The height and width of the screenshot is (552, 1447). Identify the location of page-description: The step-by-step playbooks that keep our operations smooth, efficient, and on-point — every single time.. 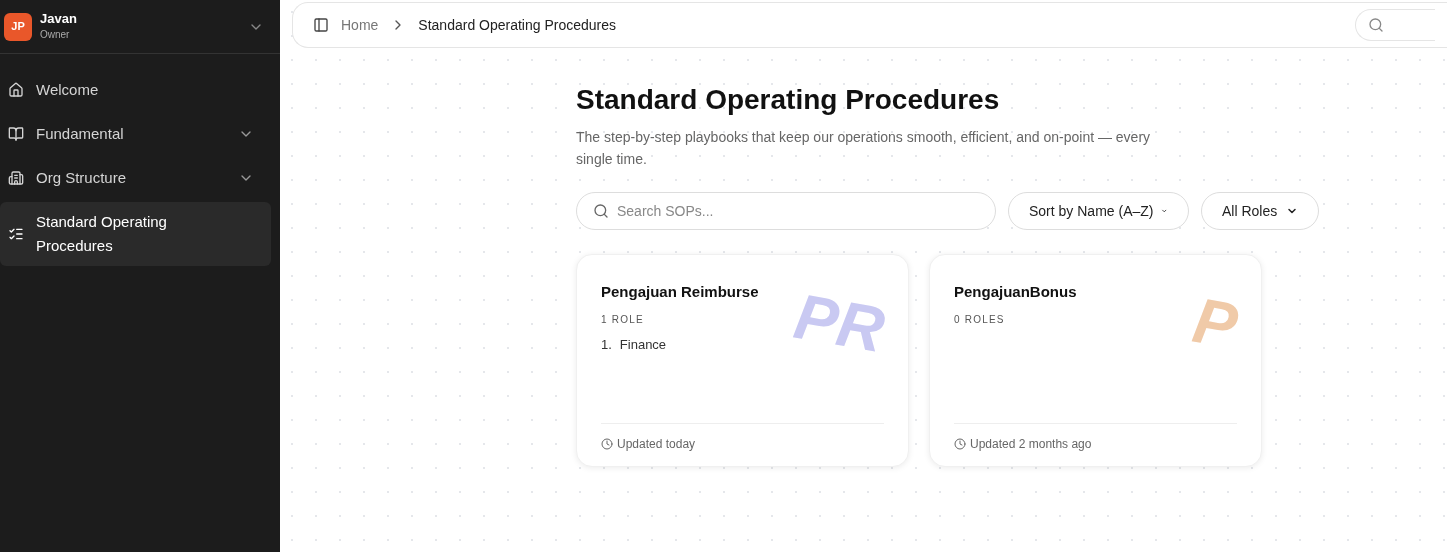
(864, 148).